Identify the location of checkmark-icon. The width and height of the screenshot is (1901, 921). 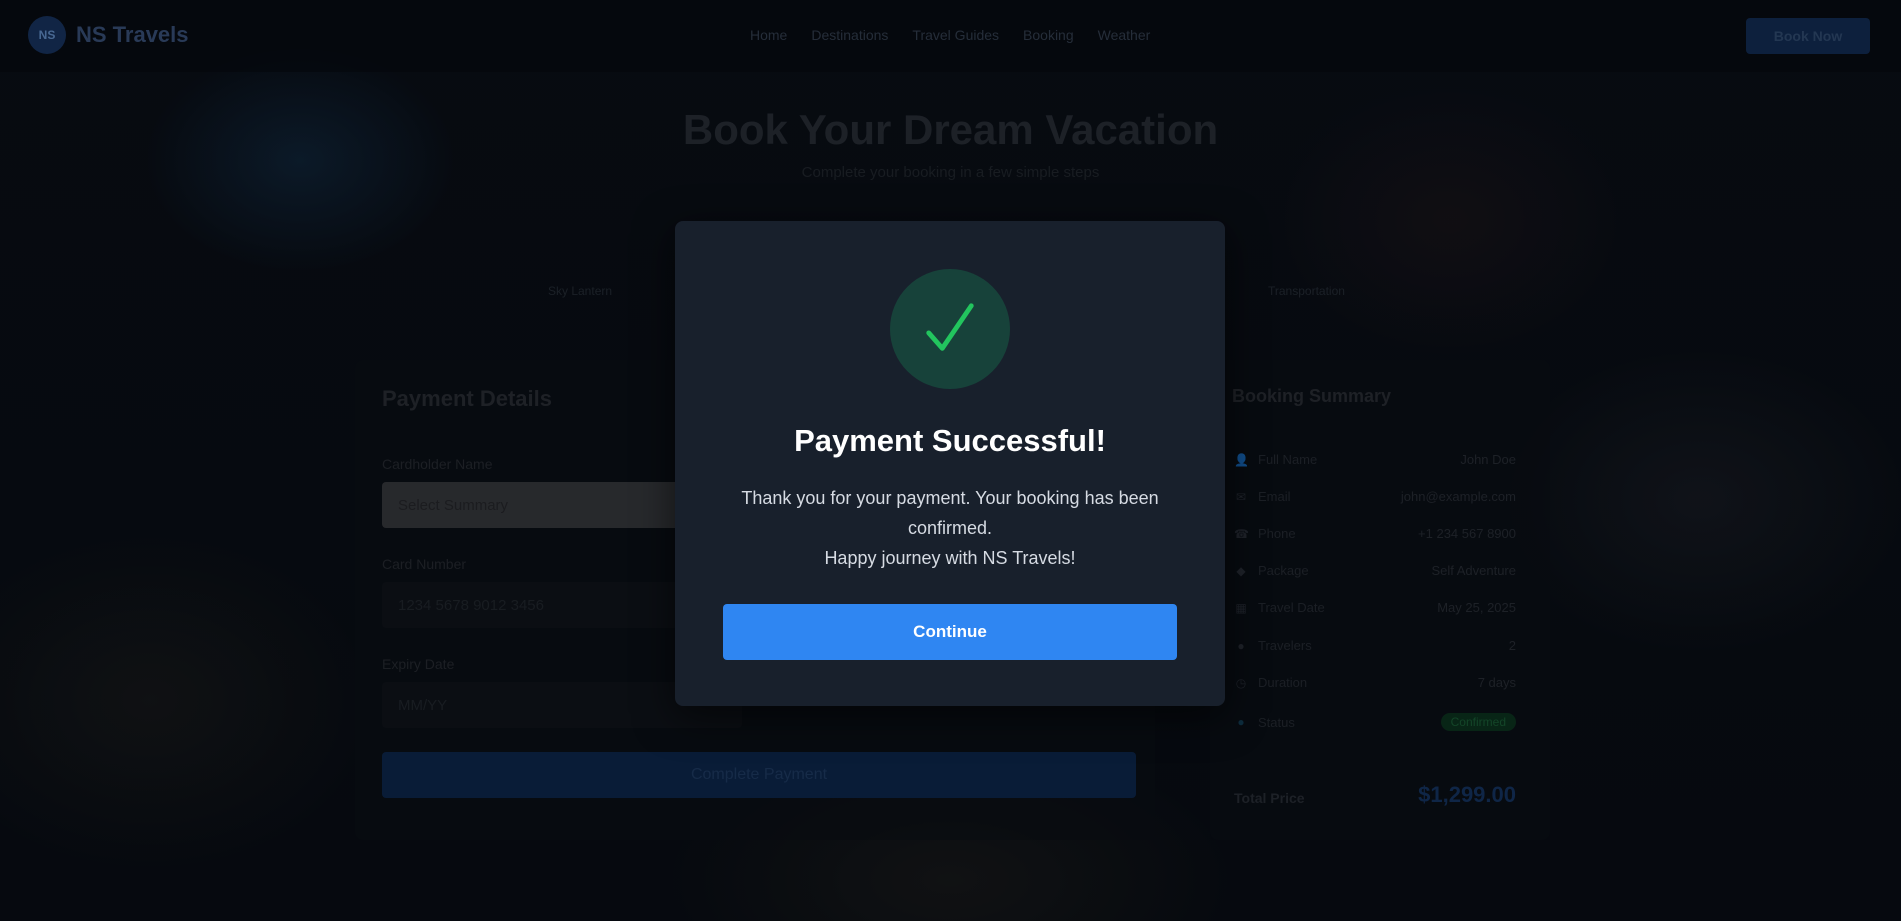
(950, 327).